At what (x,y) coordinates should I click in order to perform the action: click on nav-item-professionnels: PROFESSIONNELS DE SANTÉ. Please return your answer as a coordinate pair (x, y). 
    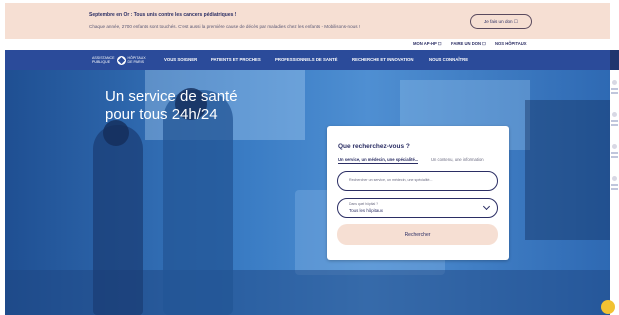
    Looking at the image, I should click on (306, 59).